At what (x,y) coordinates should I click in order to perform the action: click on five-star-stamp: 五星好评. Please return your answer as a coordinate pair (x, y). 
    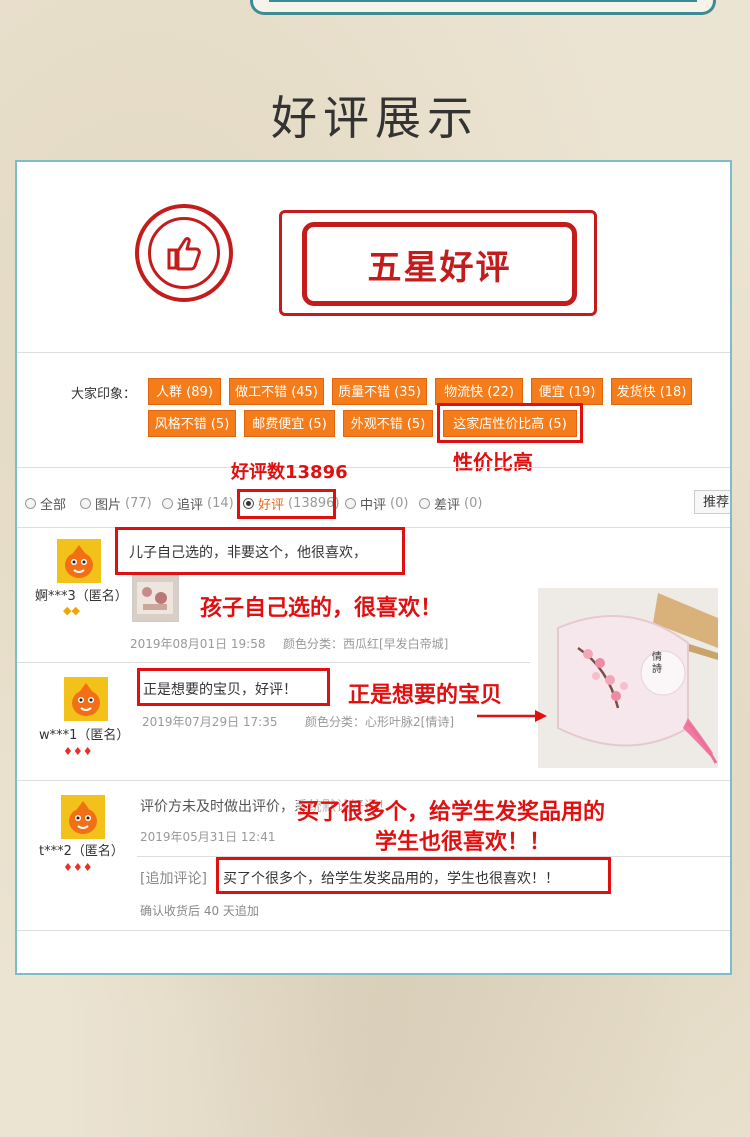
    Looking at the image, I should click on (439, 264).